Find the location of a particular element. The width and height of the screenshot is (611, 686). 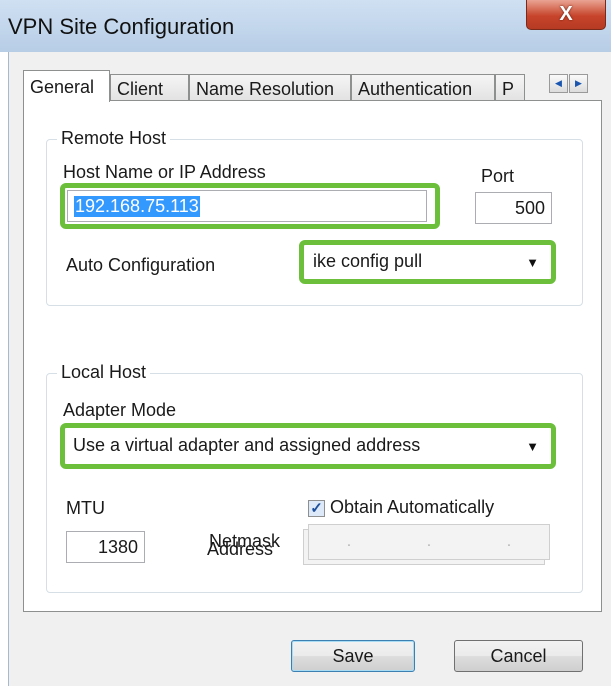

port-label: Port is located at coordinates (498, 176).